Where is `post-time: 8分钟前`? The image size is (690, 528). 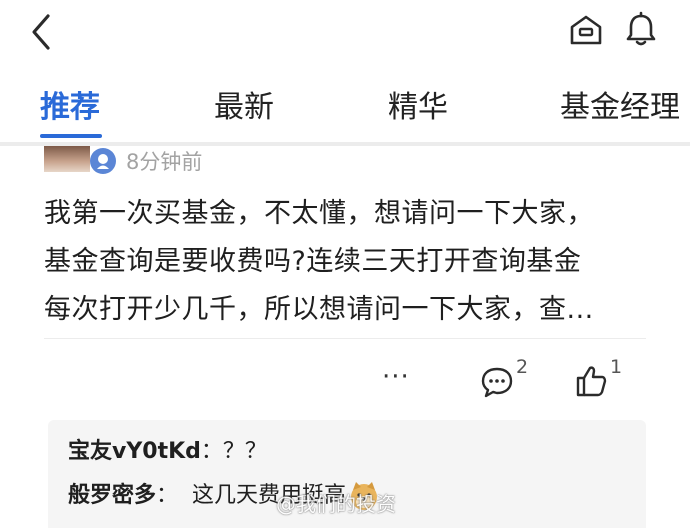 post-time: 8分钟前 is located at coordinates (164, 162).